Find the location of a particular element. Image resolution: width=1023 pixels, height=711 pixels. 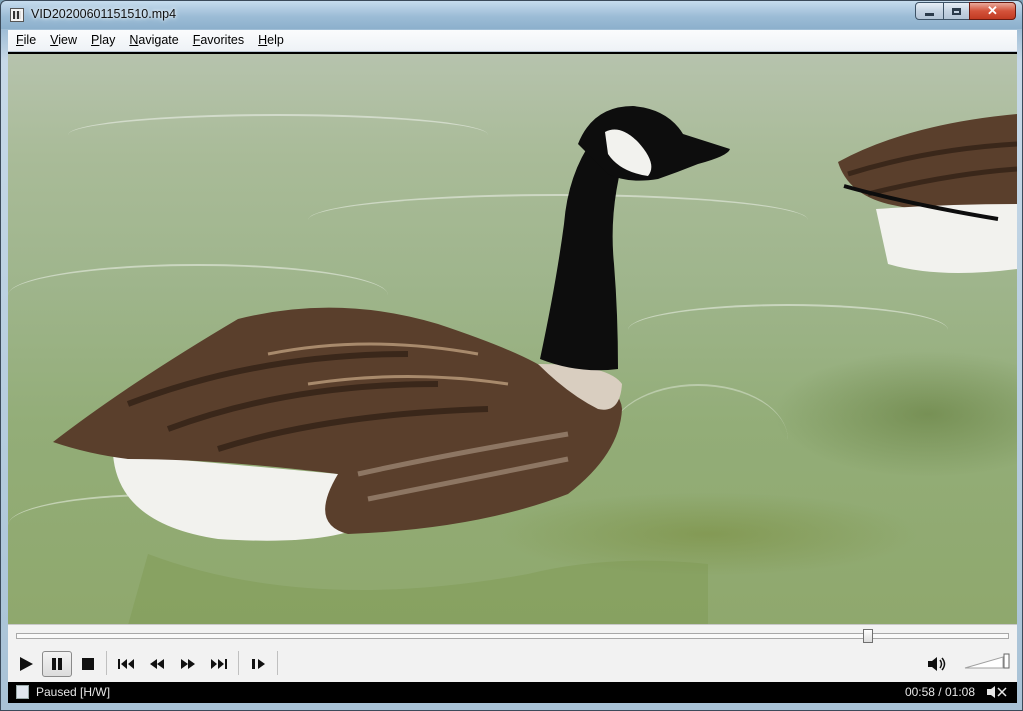

window-controls: ✕ is located at coordinates (965, 11).